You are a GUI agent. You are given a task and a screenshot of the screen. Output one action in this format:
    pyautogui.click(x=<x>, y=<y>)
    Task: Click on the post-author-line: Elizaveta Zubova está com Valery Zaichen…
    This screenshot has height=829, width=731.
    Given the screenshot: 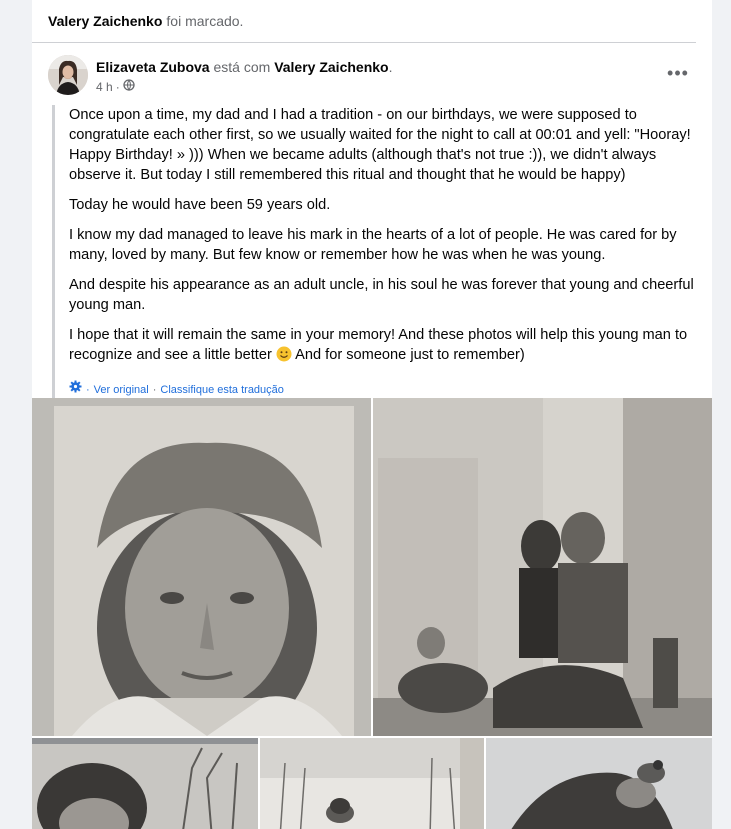 What is the action you would take?
    pyautogui.click(x=244, y=67)
    